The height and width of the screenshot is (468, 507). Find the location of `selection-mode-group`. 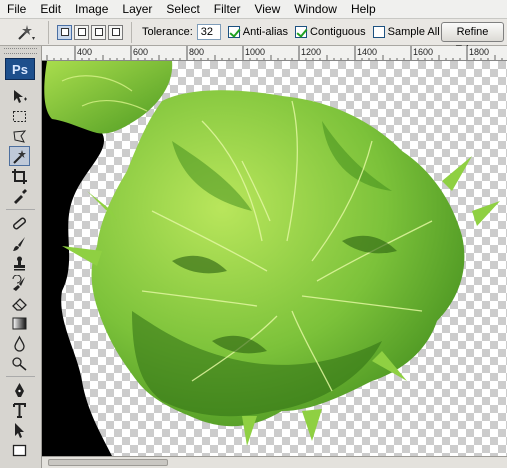

selection-mode-group is located at coordinates (94, 32).